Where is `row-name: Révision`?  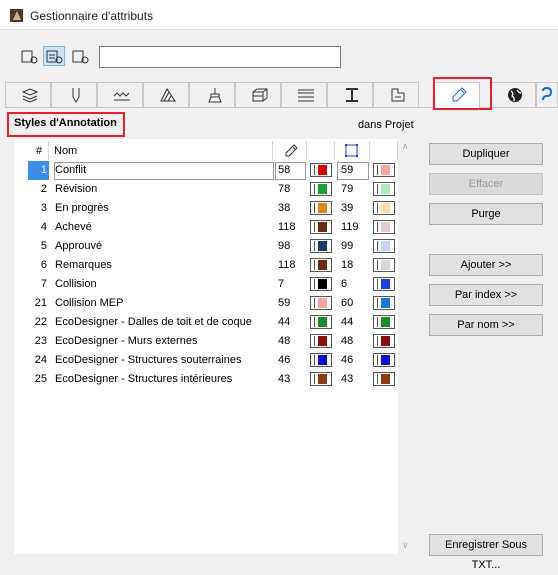 row-name: Révision is located at coordinates (76, 189).